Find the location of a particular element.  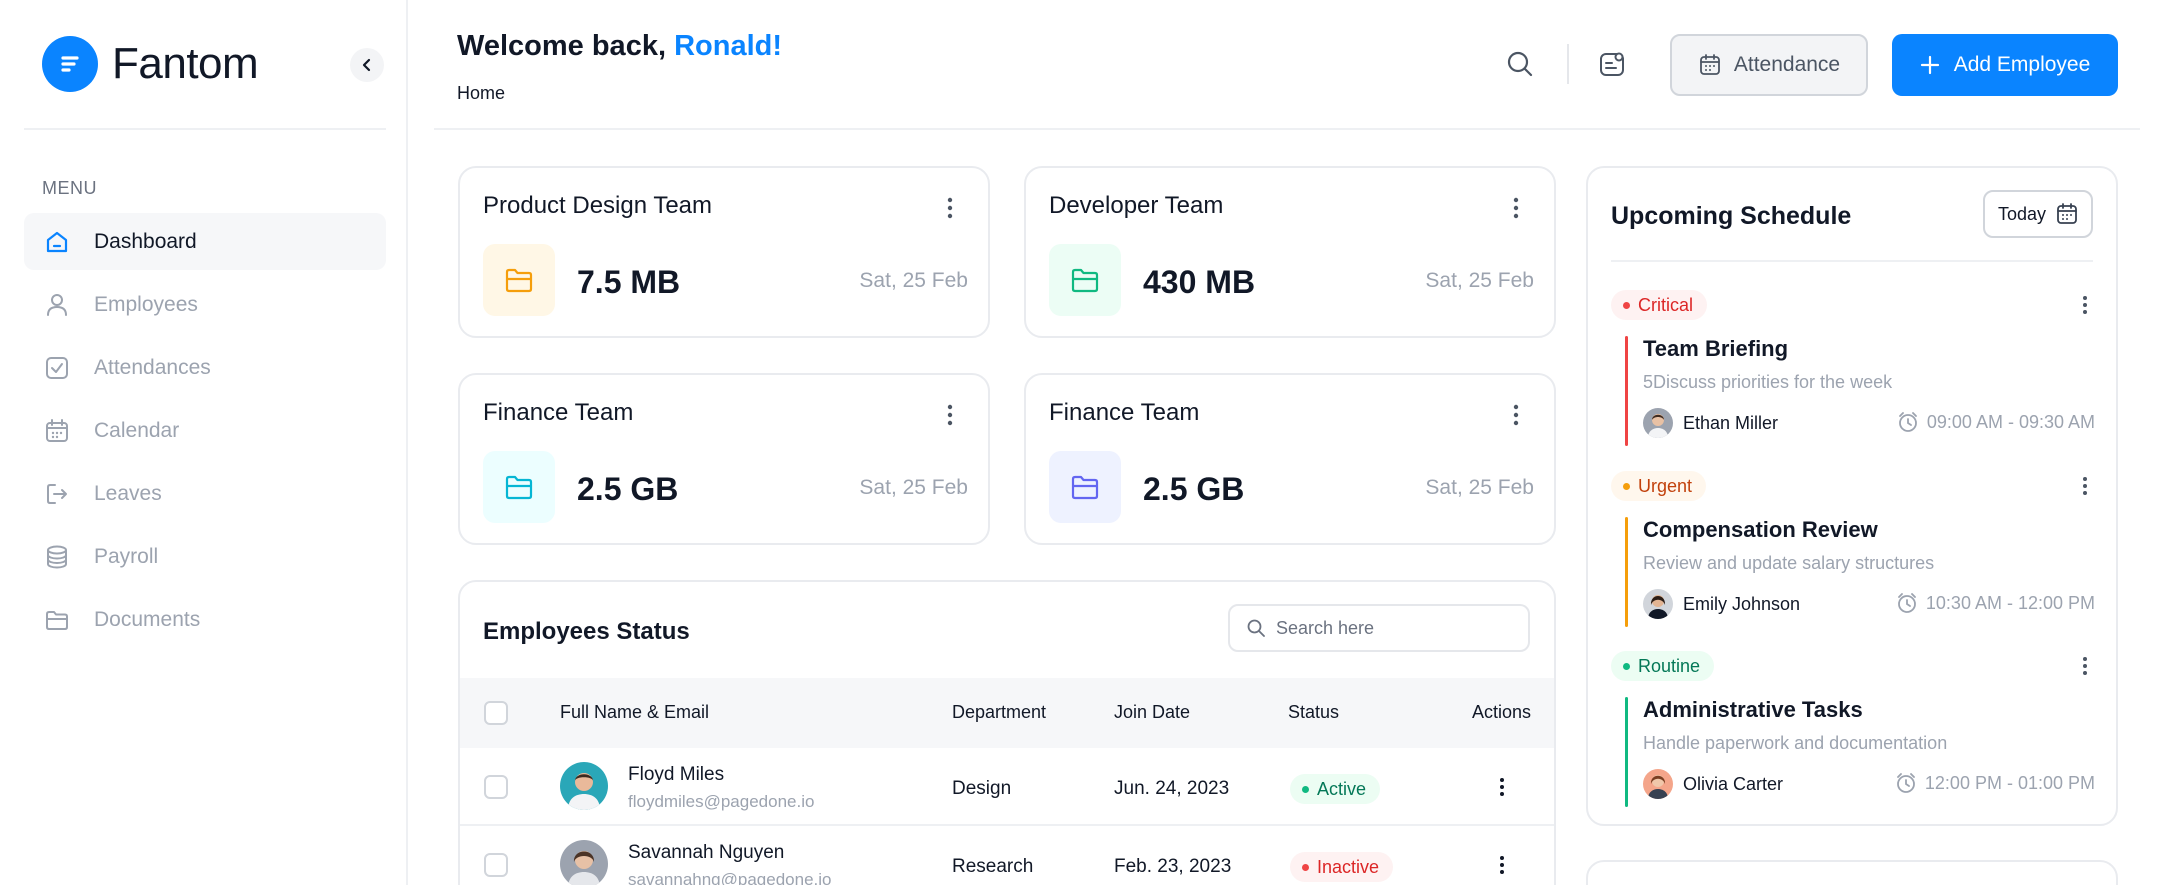

employee-search-input is located at coordinates (1396, 628).